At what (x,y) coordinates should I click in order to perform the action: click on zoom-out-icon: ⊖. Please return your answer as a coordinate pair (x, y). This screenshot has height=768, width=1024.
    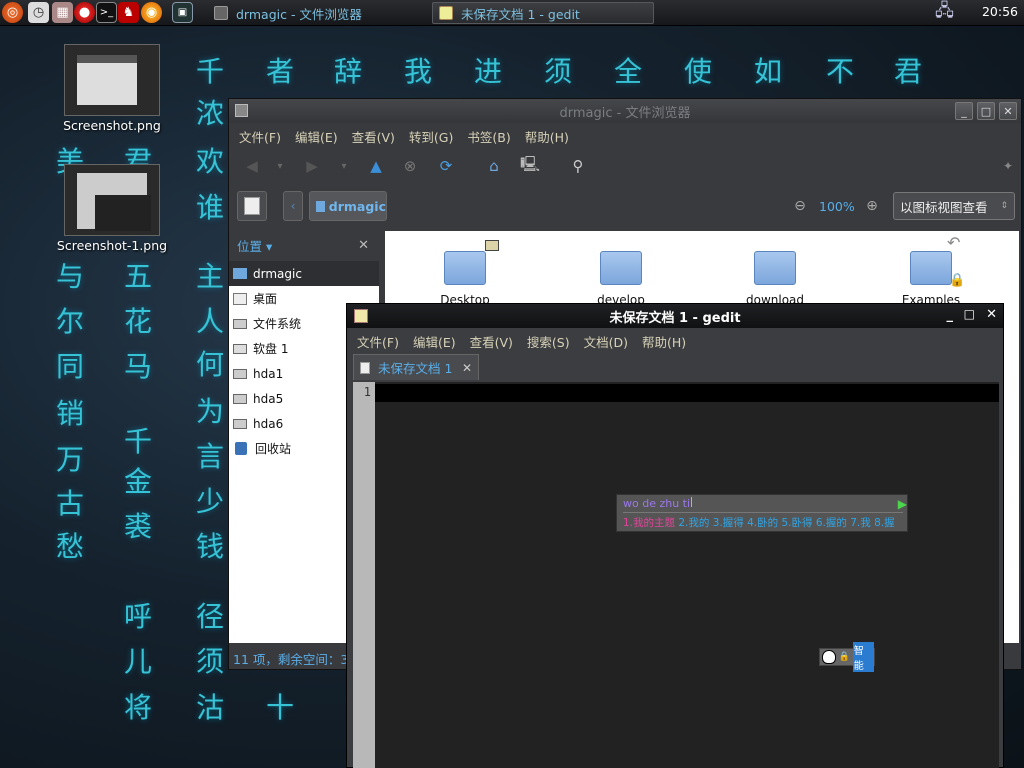
    Looking at the image, I should click on (800, 206).